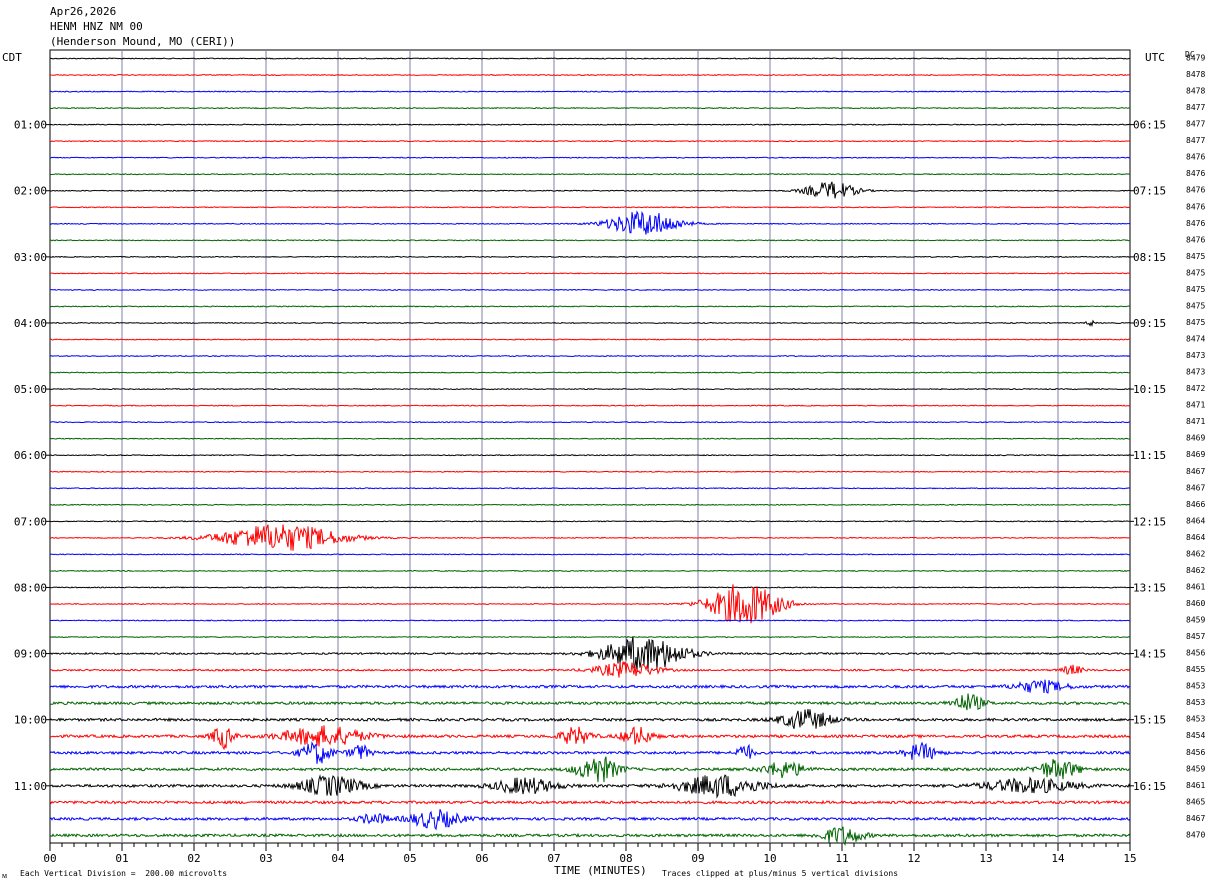 This screenshot has width=1210, height=886. Describe the element at coordinates (1149, 191) in the screenshot. I see `right-hour-label: 07:15` at that location.